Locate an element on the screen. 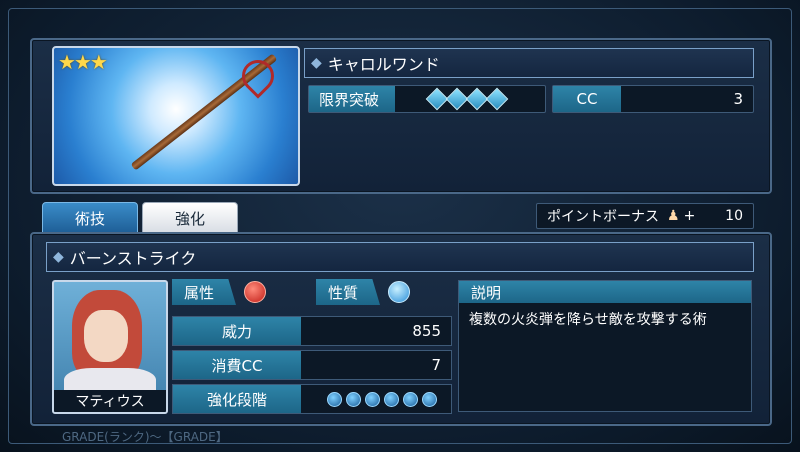 Image resolution: width=800 pixels, height=452 pixels. fire-attribute-icon is located at coordinates (255, 292).